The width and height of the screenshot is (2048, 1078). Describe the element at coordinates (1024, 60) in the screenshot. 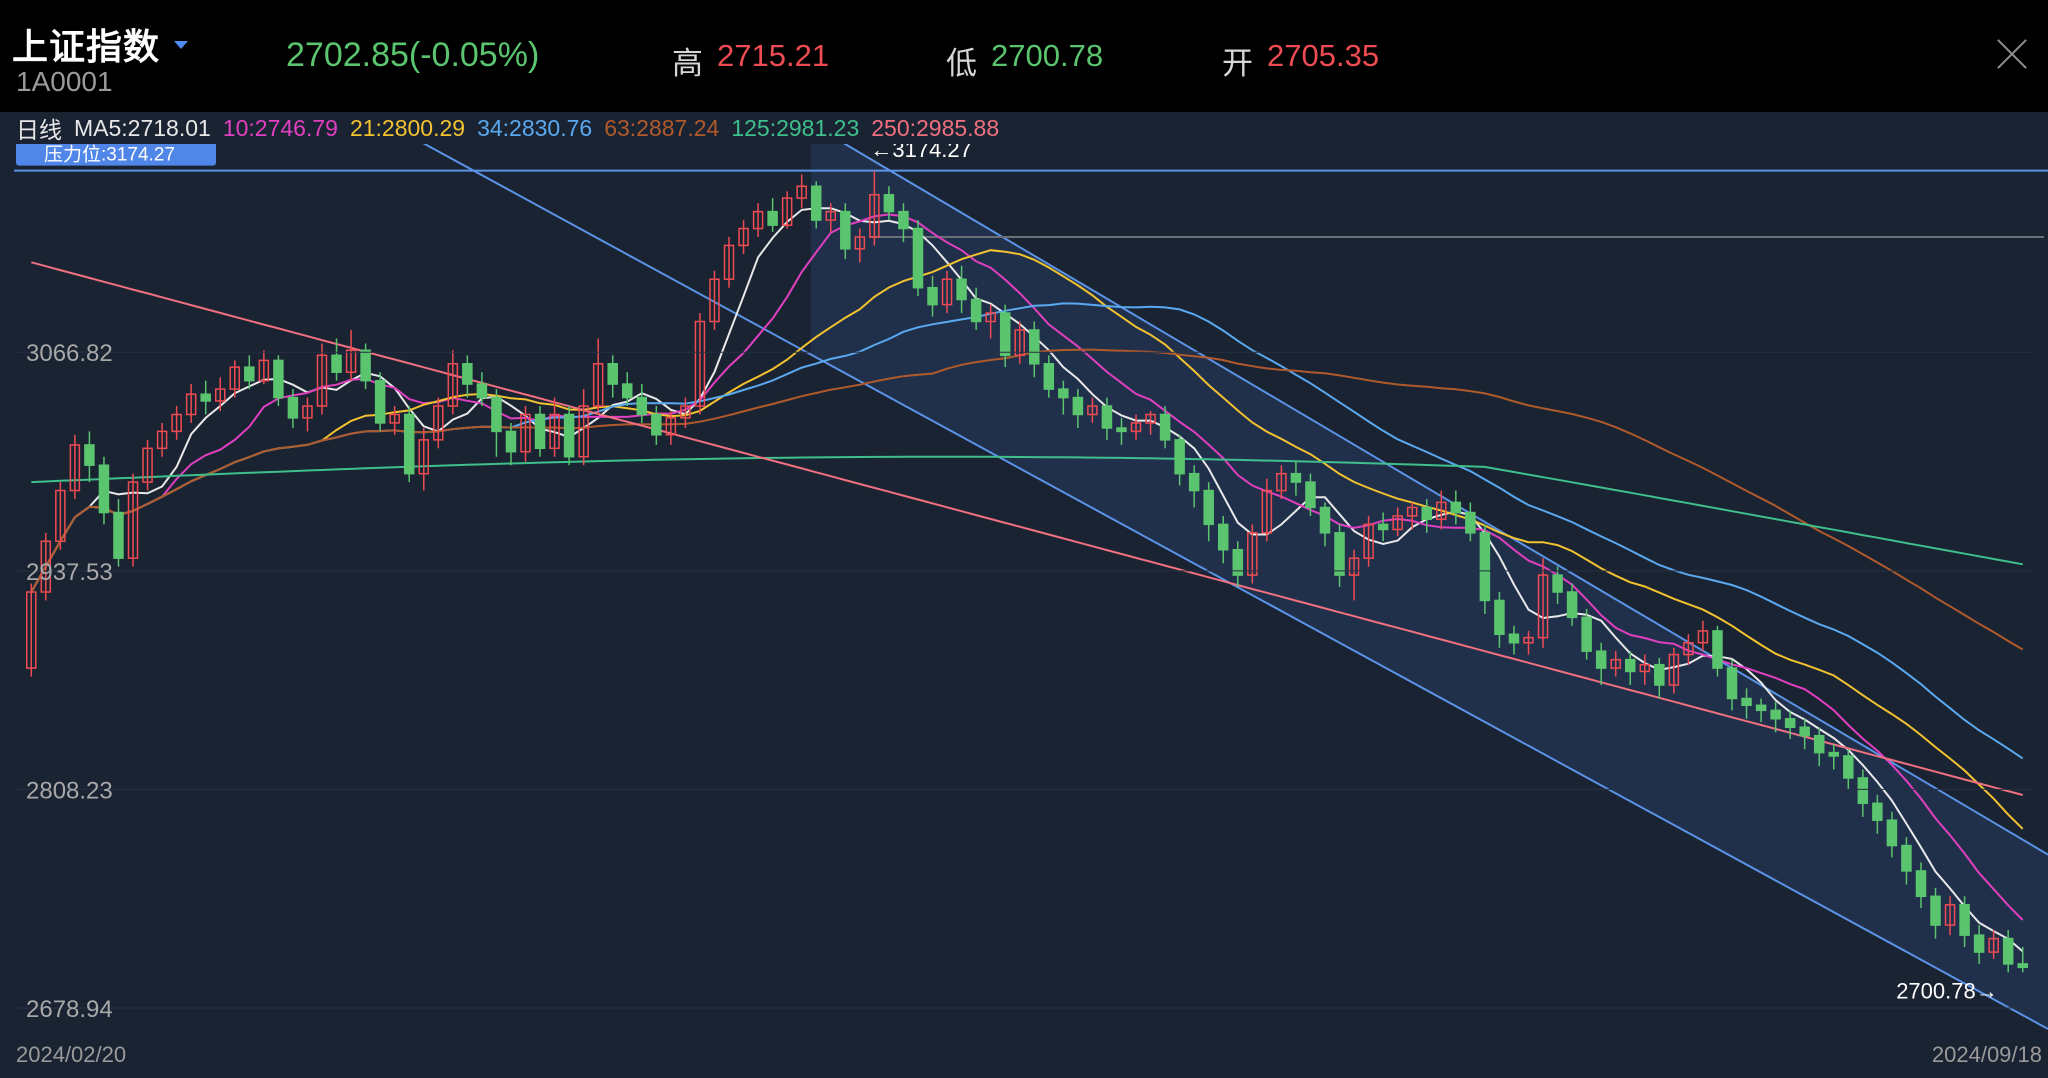

I see `low-stat: 低 2700.78` at that location.